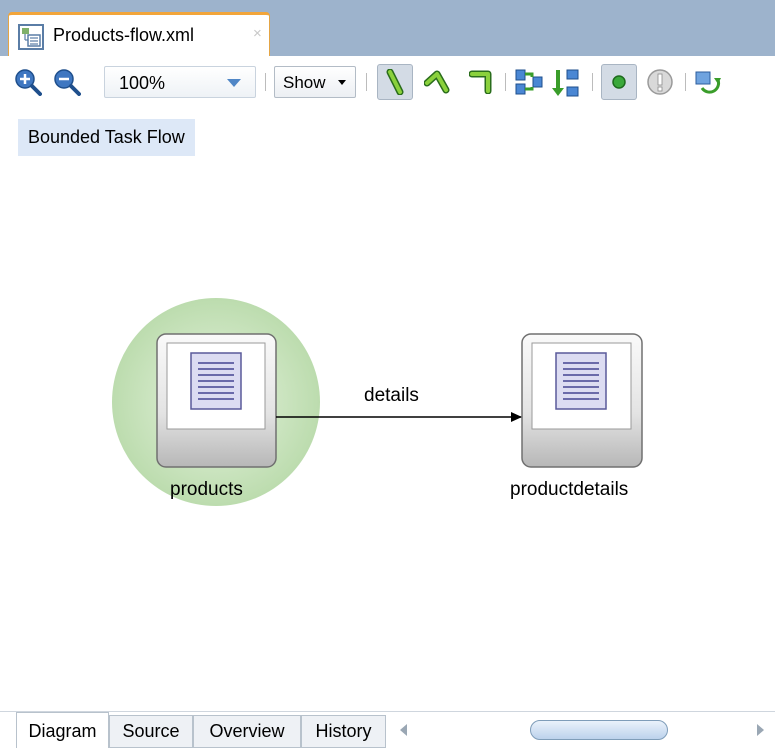 This screenshot has width=775, height=749. I want to click on scroll-left-icon, so click(403, 730).